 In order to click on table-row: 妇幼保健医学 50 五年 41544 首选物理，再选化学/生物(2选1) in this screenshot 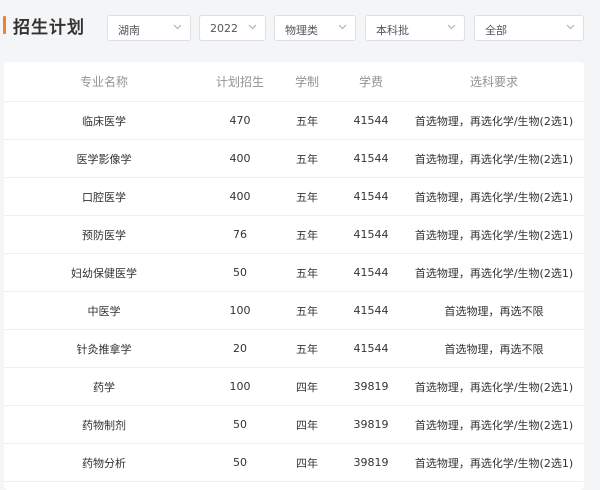, I will do `click(294, 273)`.